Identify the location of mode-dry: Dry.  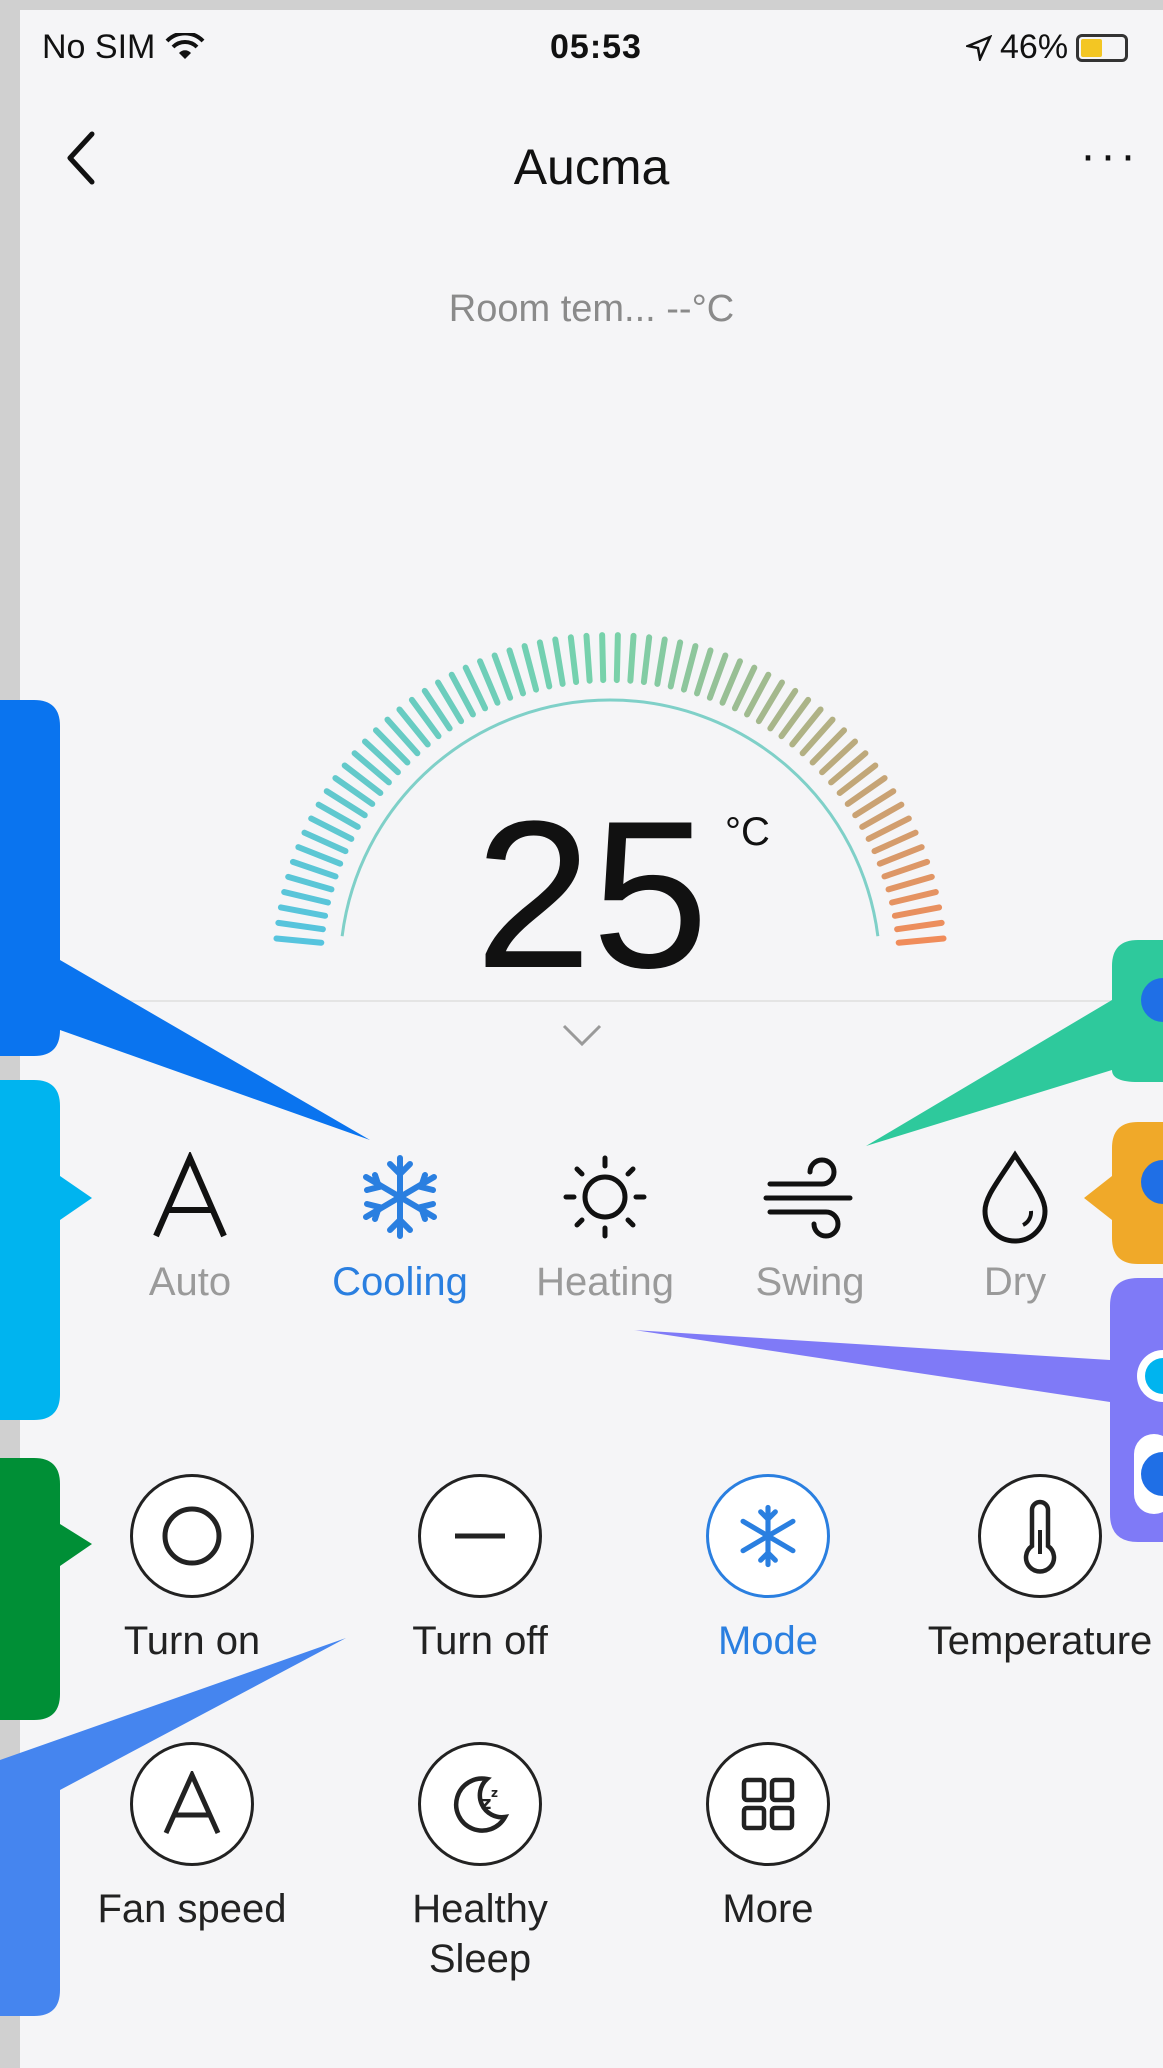
(1015, 1223).